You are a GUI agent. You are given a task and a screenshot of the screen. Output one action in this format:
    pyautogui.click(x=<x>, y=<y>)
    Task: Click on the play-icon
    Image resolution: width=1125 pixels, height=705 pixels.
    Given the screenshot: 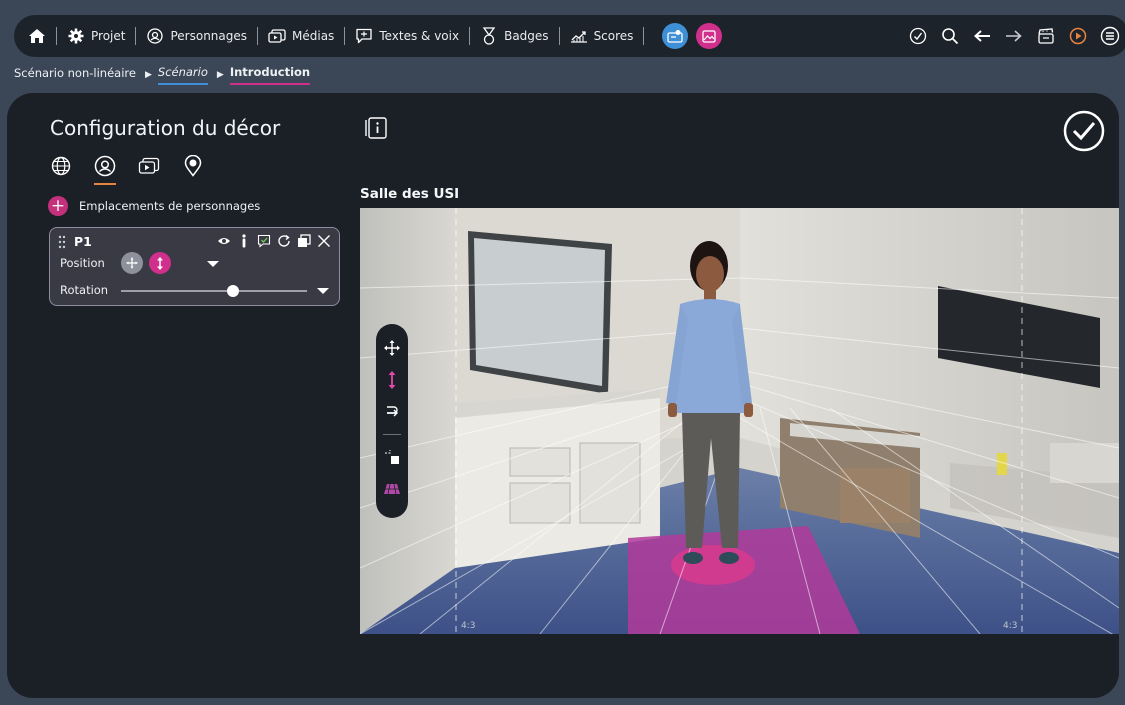 What is the action you would take?
    pyautogui.click(x=1078, y=36)
    